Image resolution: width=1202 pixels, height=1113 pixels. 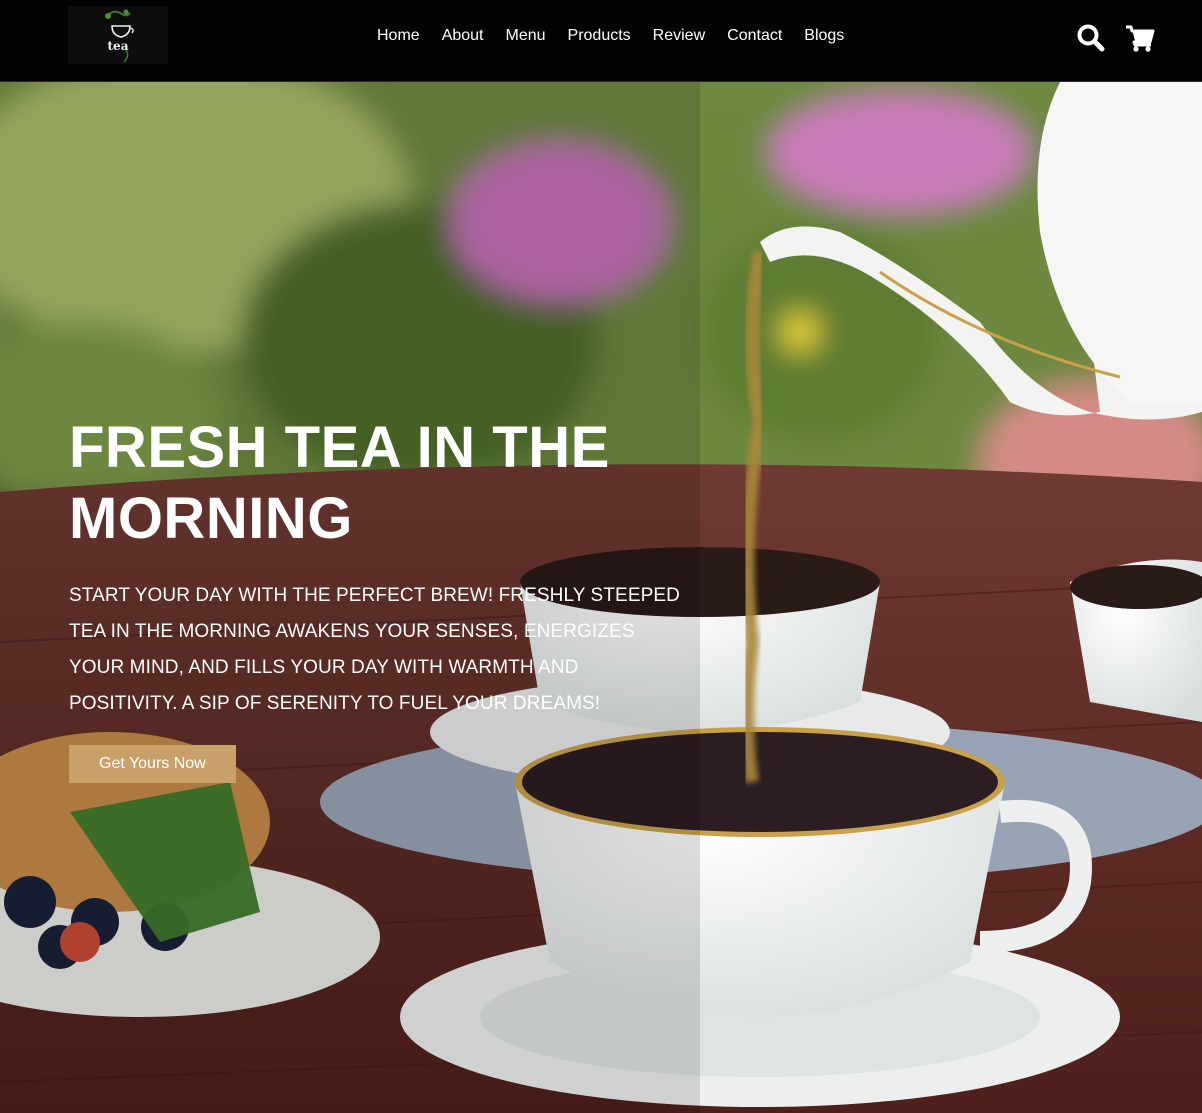 I want to click on nav-about: About, so click(x=463, y=36).